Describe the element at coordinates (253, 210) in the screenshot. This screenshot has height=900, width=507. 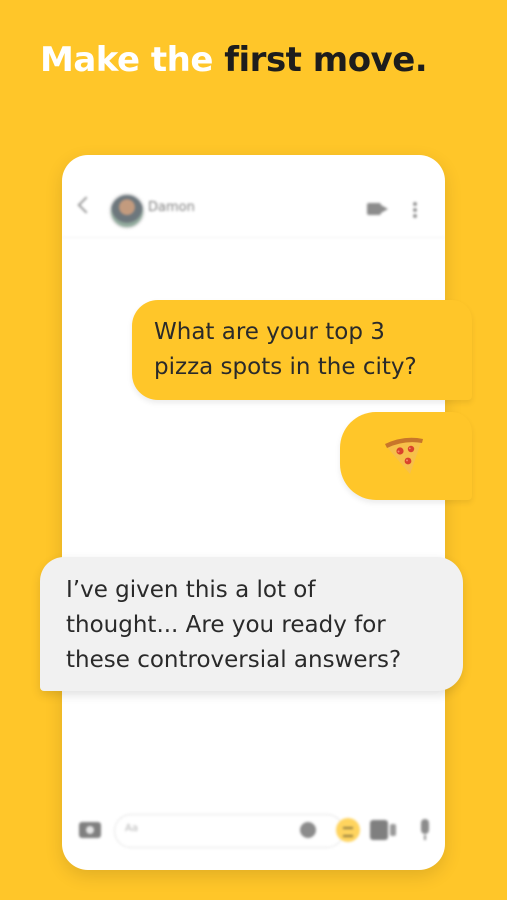
I see `chat-header: Damon` at that location.